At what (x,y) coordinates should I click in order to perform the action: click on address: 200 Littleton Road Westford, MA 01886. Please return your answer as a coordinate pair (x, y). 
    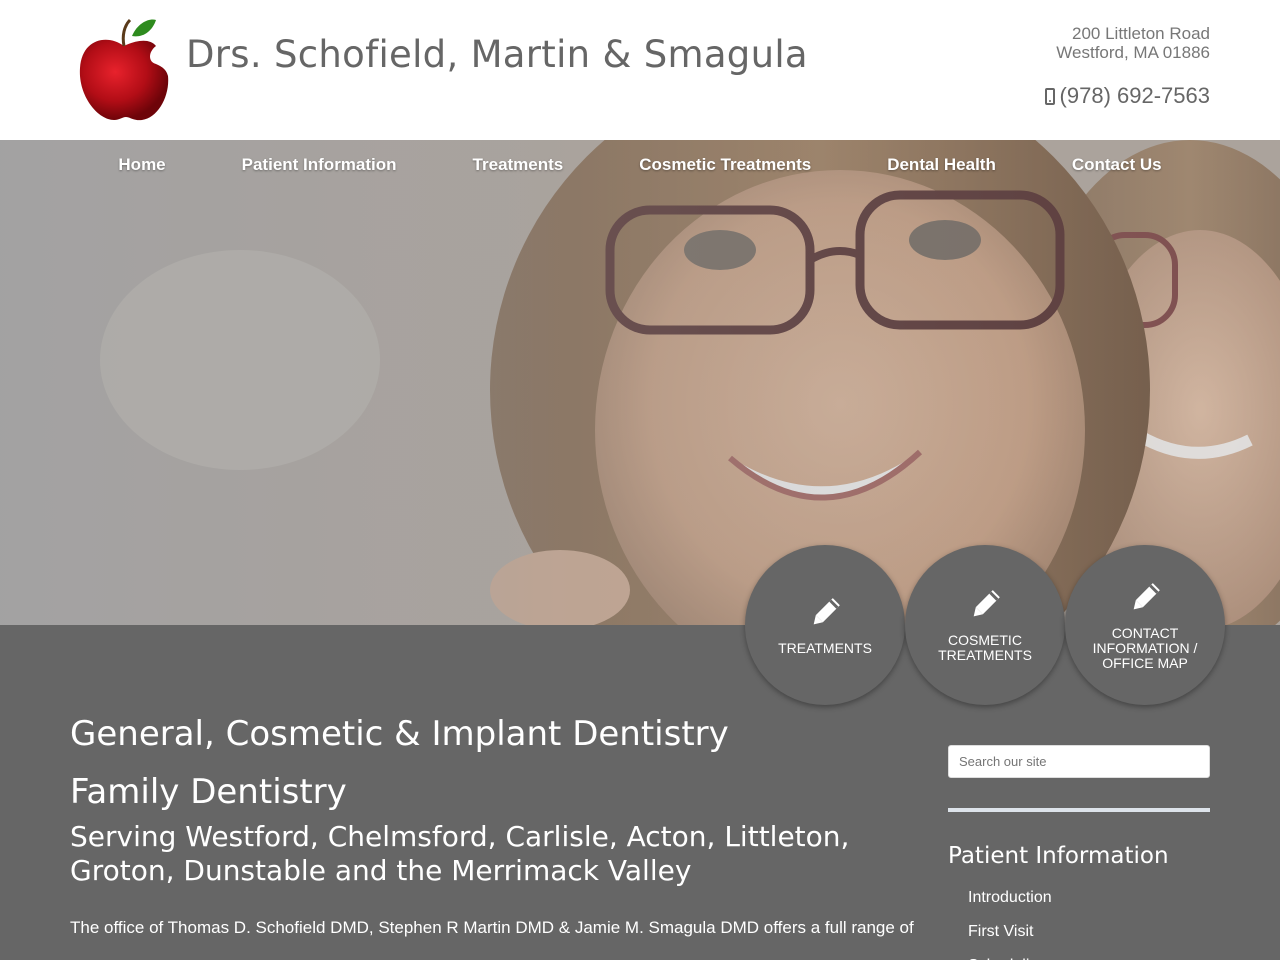
    Looking at the image, I should click on (1133, 43).